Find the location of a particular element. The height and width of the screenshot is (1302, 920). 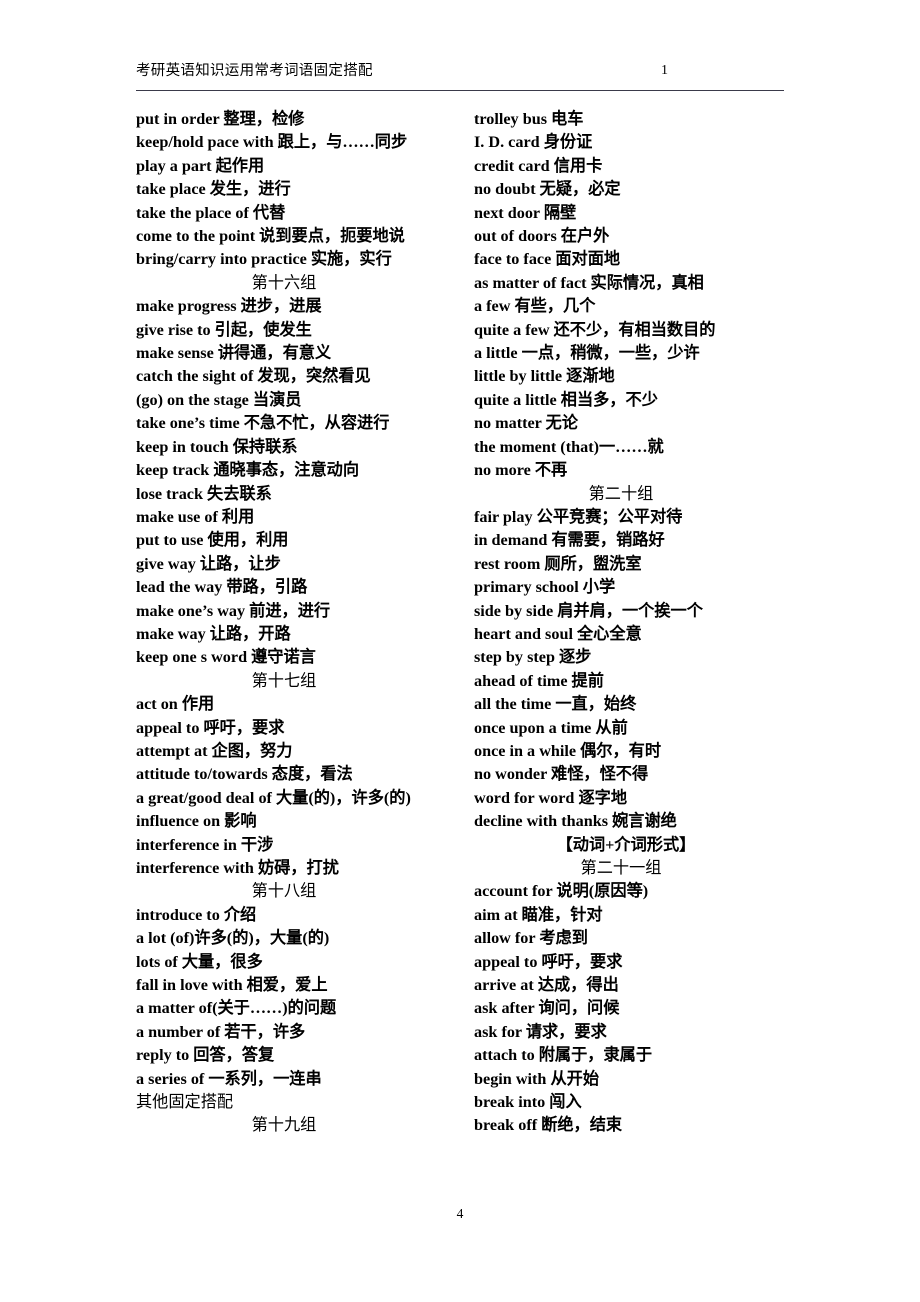

group-heading: 第二十组 is located at coordinates (621, 493).